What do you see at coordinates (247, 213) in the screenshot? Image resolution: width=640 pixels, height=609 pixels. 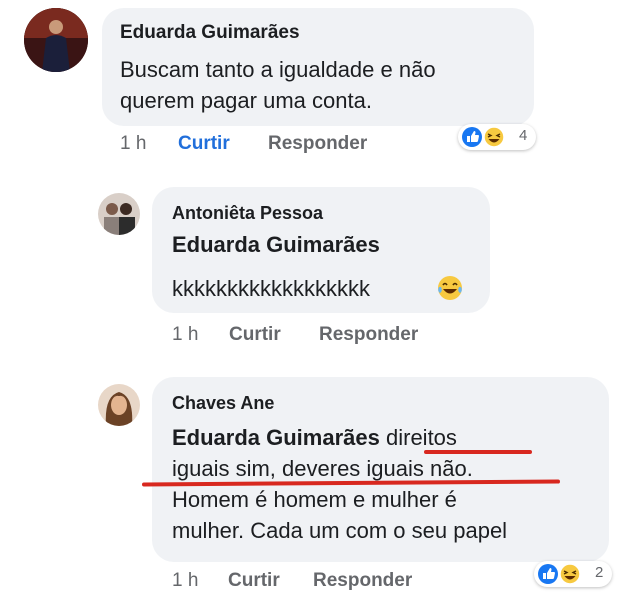 I see `comment-author: Antoniêta Pessoa` at bounding box center [247, 213].